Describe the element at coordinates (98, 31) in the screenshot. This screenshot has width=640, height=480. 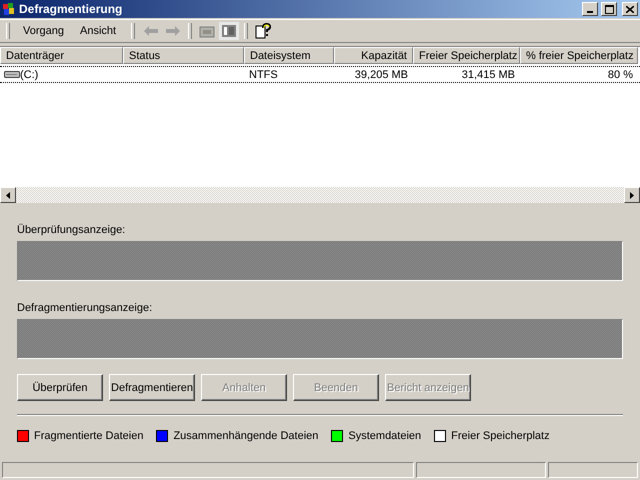
I see `menu-item: Ansicht` at that location.